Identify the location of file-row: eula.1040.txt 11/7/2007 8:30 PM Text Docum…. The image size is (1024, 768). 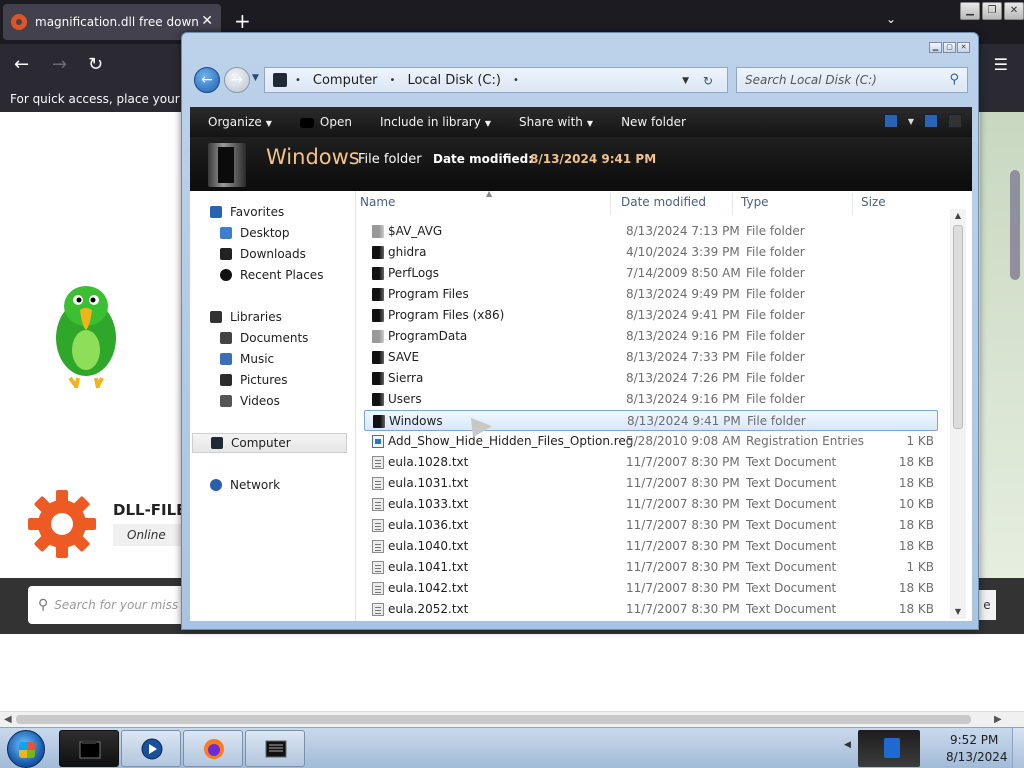
(651, 546).